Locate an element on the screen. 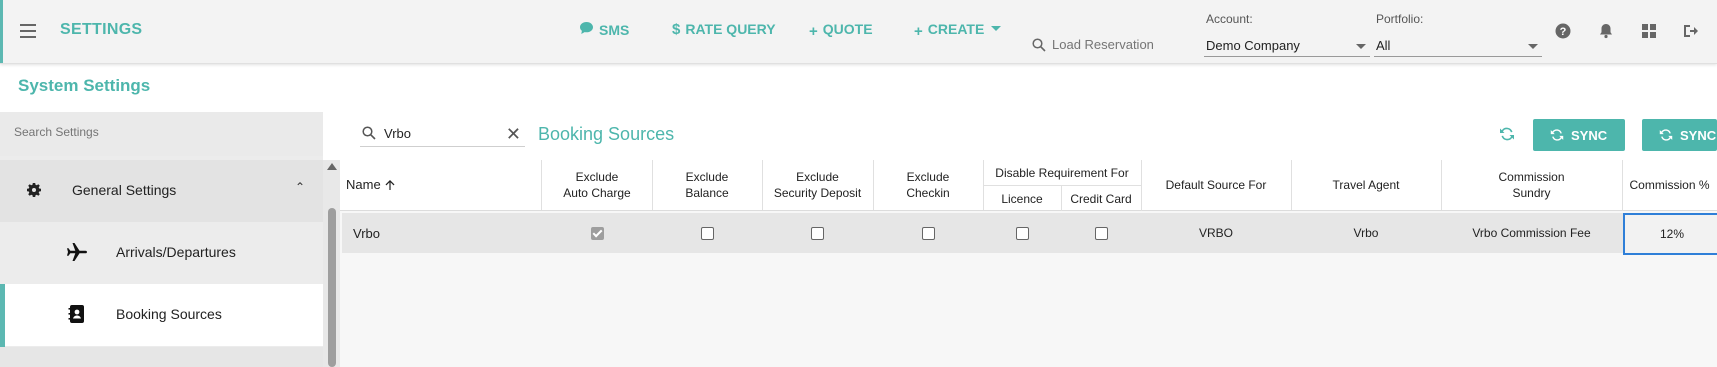  column-header-label: Checkin is located at coordinates (928, 193).